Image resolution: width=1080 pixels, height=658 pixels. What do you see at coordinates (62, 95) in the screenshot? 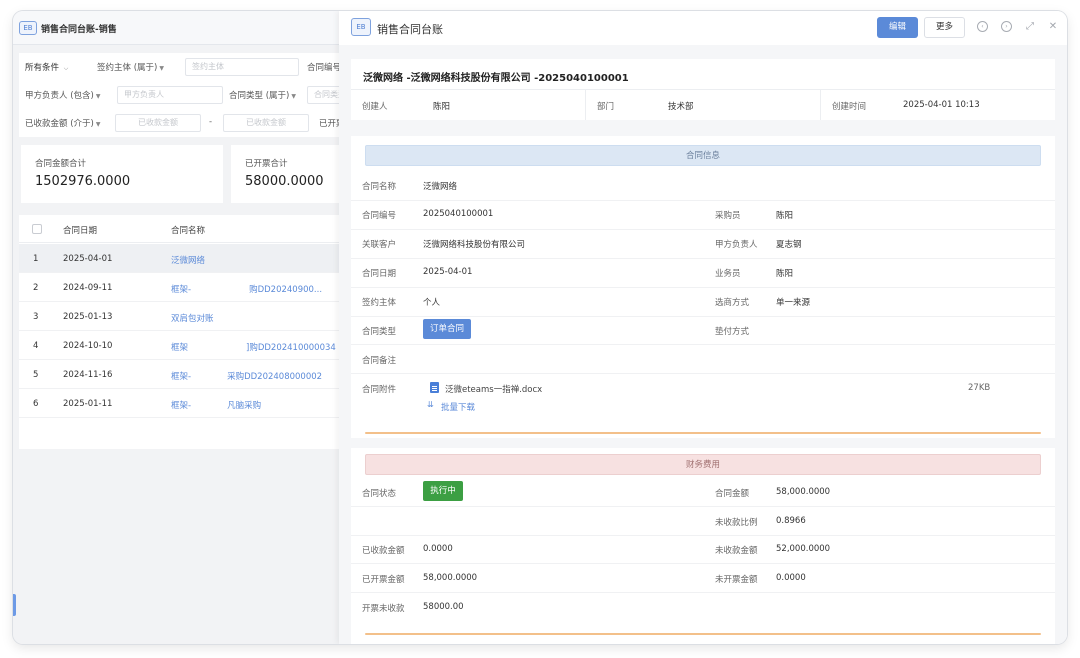
I see `party-a-filter-label: 甲方负责人 (包含) ▼` at bounding box center [62, 95].